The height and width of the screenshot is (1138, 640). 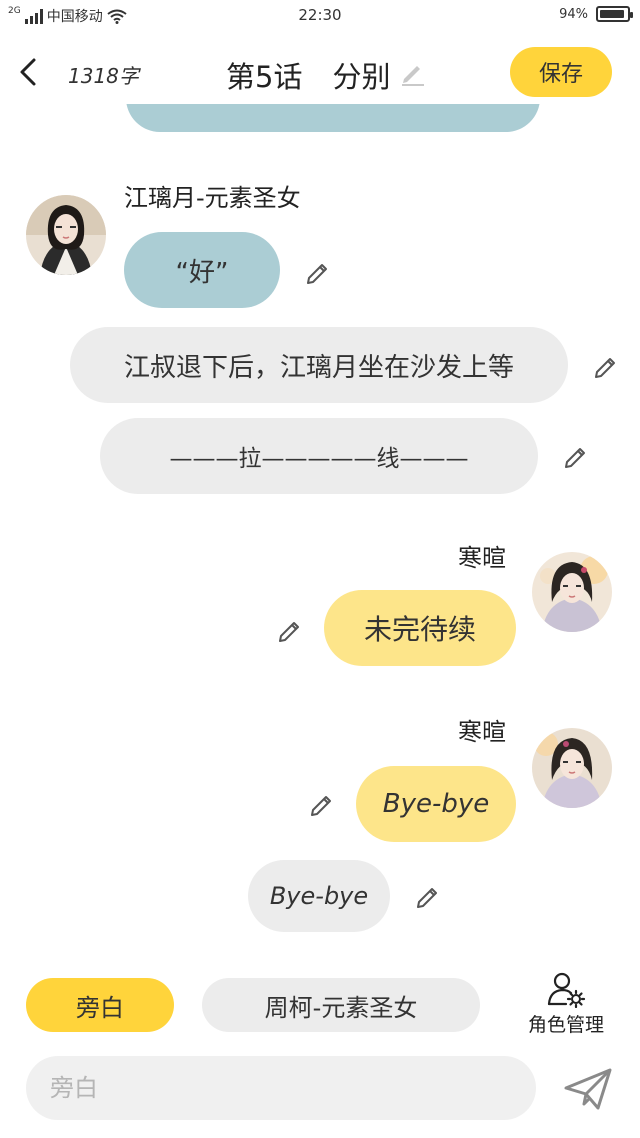 I want to click on user-gear-icon, so click(x=566, y=990).